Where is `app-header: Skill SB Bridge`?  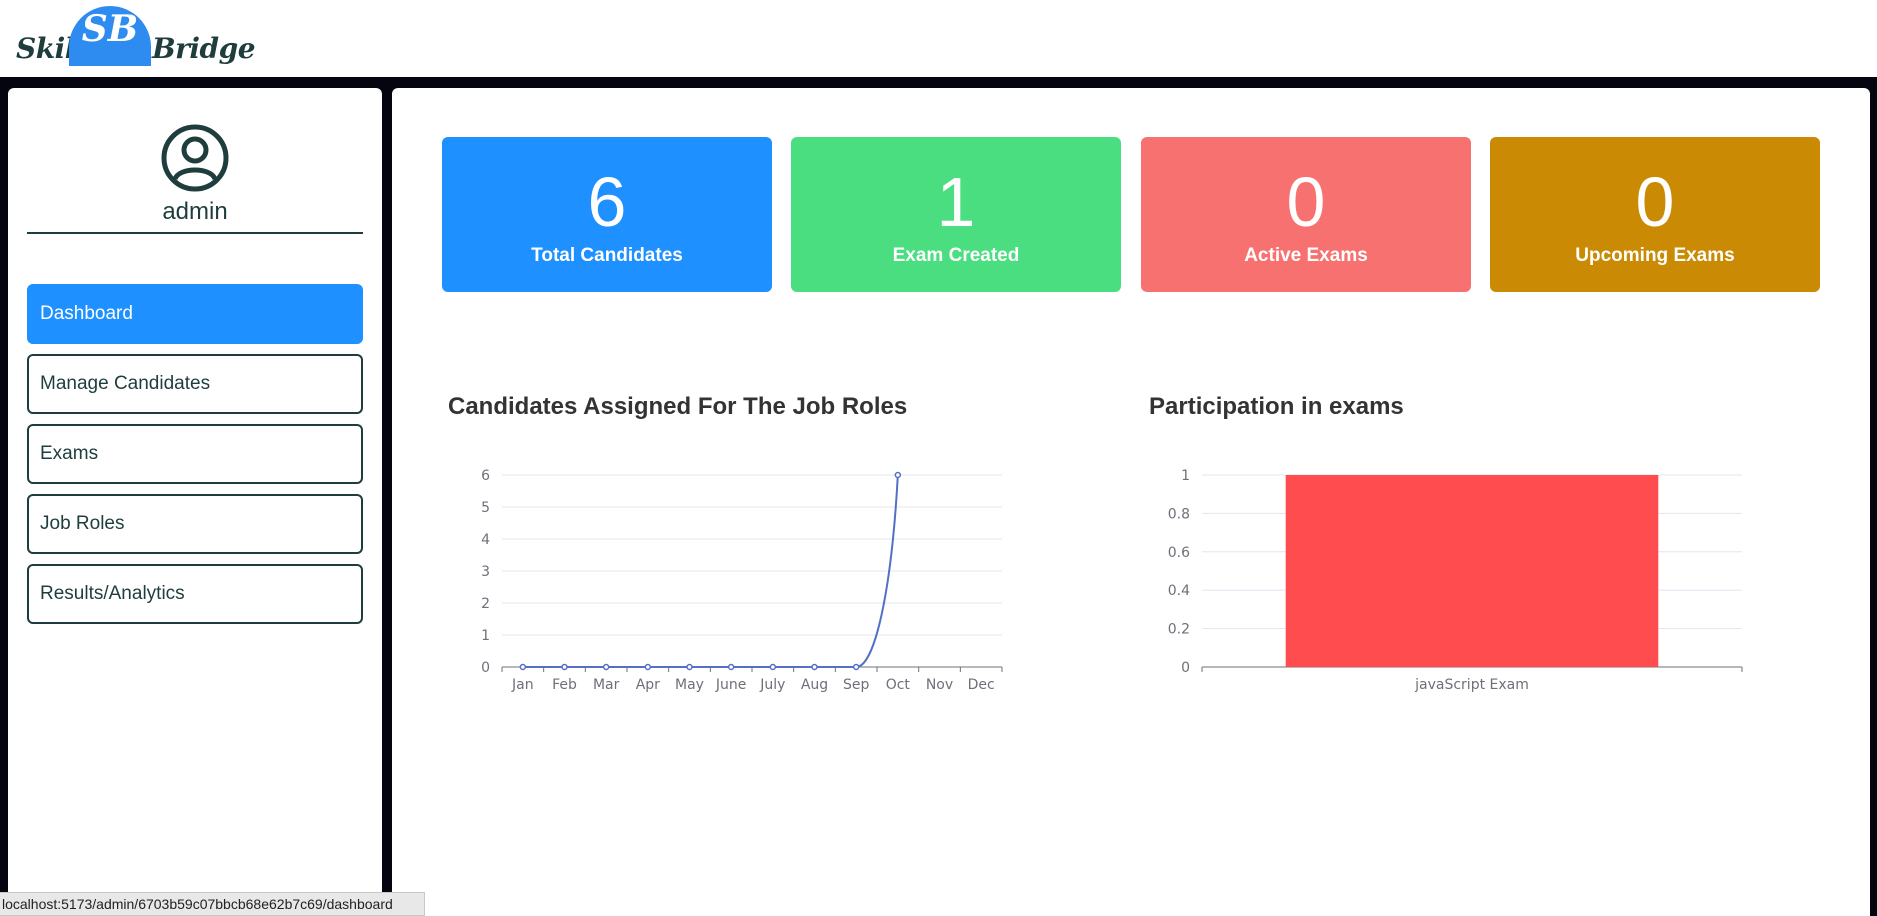 app-header: Skill SB Bridge is located at coordinates (938, 38).